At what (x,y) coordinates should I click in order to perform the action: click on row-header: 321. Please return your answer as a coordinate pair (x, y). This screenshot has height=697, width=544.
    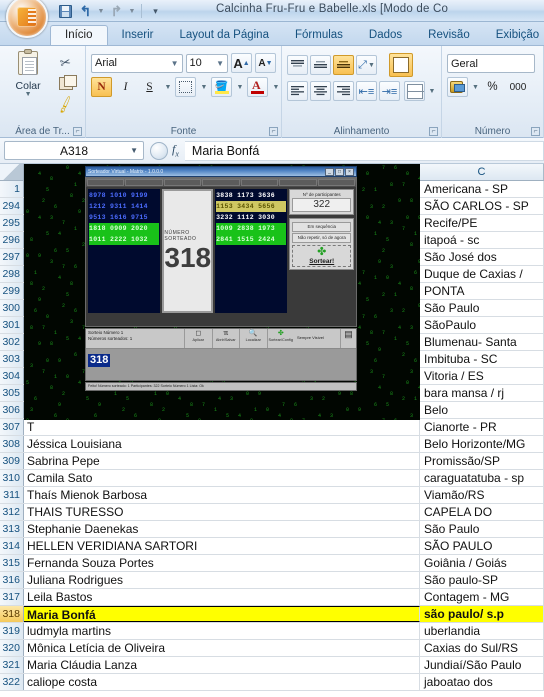
    Looking at the image, I should click on (12, 665).